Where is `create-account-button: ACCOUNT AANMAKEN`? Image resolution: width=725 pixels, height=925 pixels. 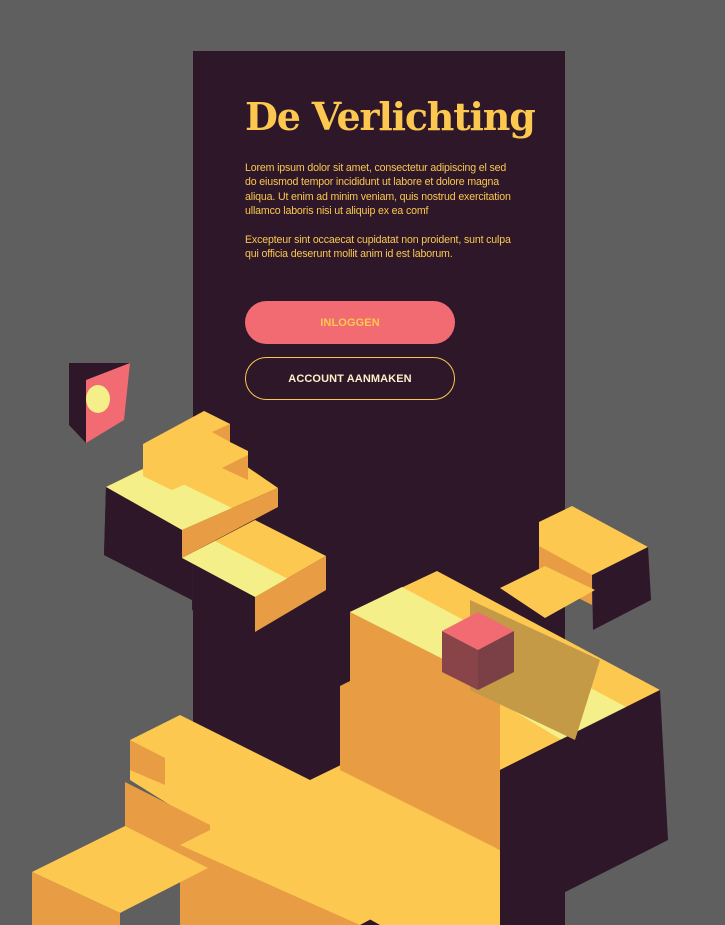
create-account-button: ACCOUNT AANMAKEN is located at coordinates (350, 378).